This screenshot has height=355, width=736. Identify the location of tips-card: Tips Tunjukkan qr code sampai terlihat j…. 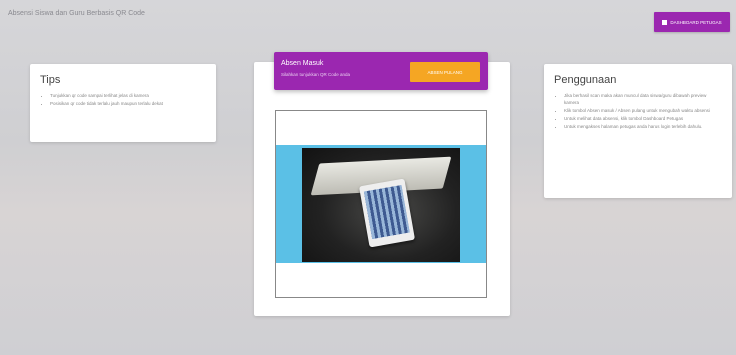
(123, 103).